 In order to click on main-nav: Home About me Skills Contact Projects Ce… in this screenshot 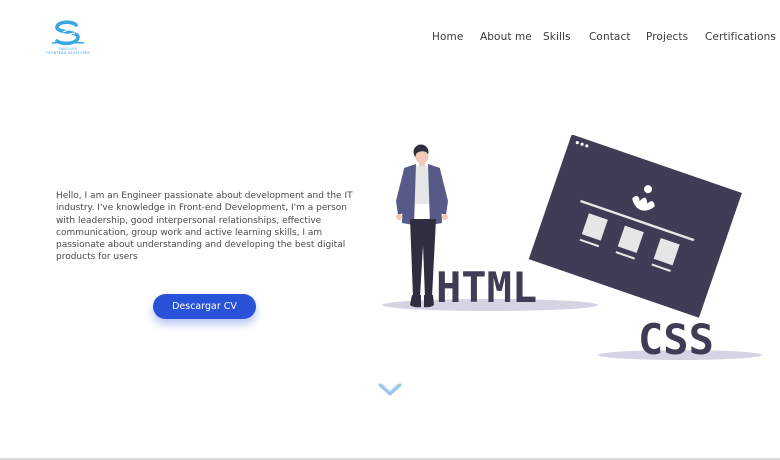, I will do `click(390, 39)`.